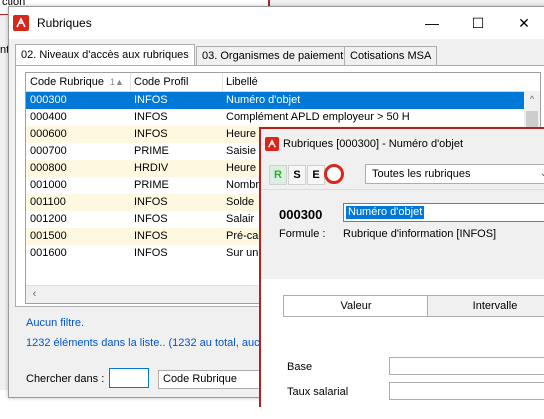  I want to click on column-header-libelle: Libellé, so click(374, 82).